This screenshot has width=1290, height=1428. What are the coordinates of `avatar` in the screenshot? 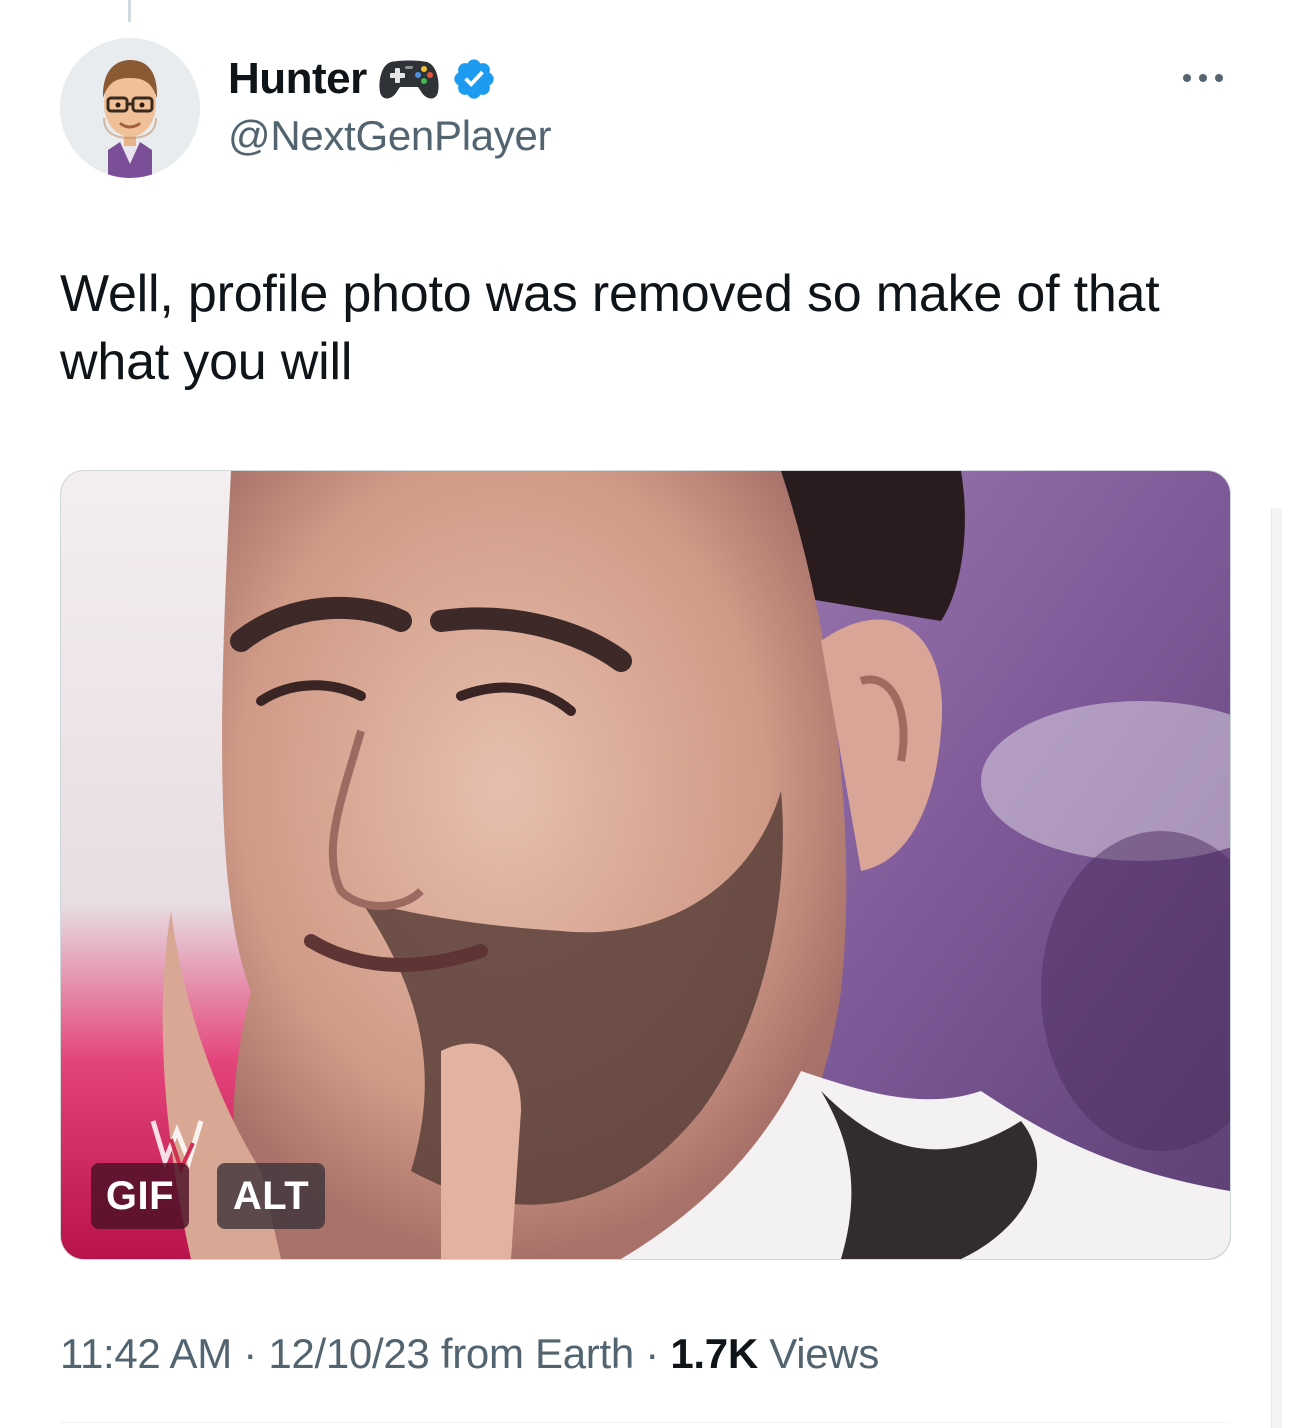 It's located at (130, 108).